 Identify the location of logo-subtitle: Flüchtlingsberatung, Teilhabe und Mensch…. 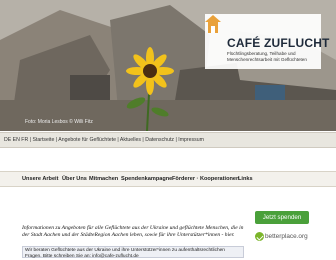
(267, 56).